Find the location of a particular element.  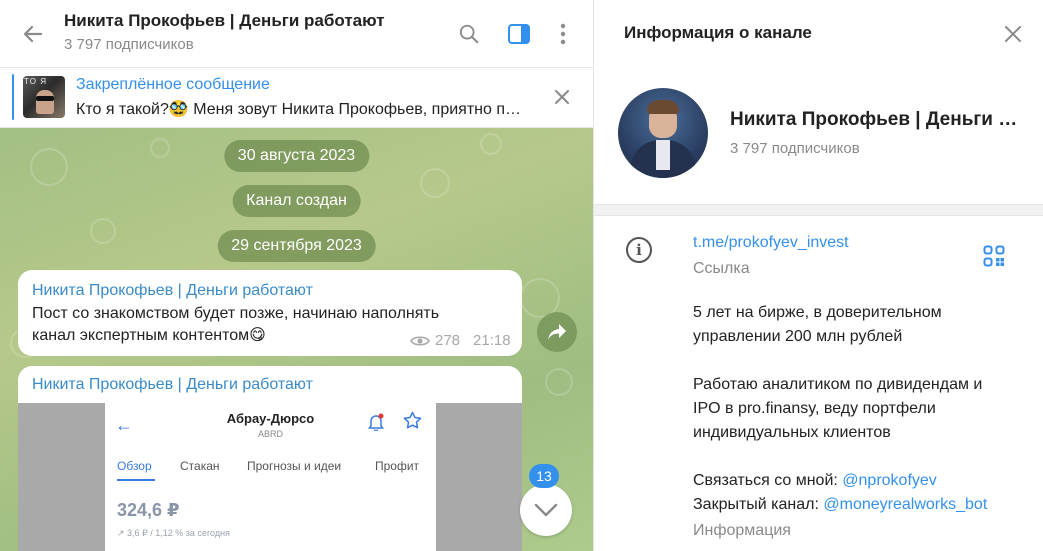

closed-channel-line: Закрытый канал: @moneyrealworks_bot is located at coordinates (858, 505).